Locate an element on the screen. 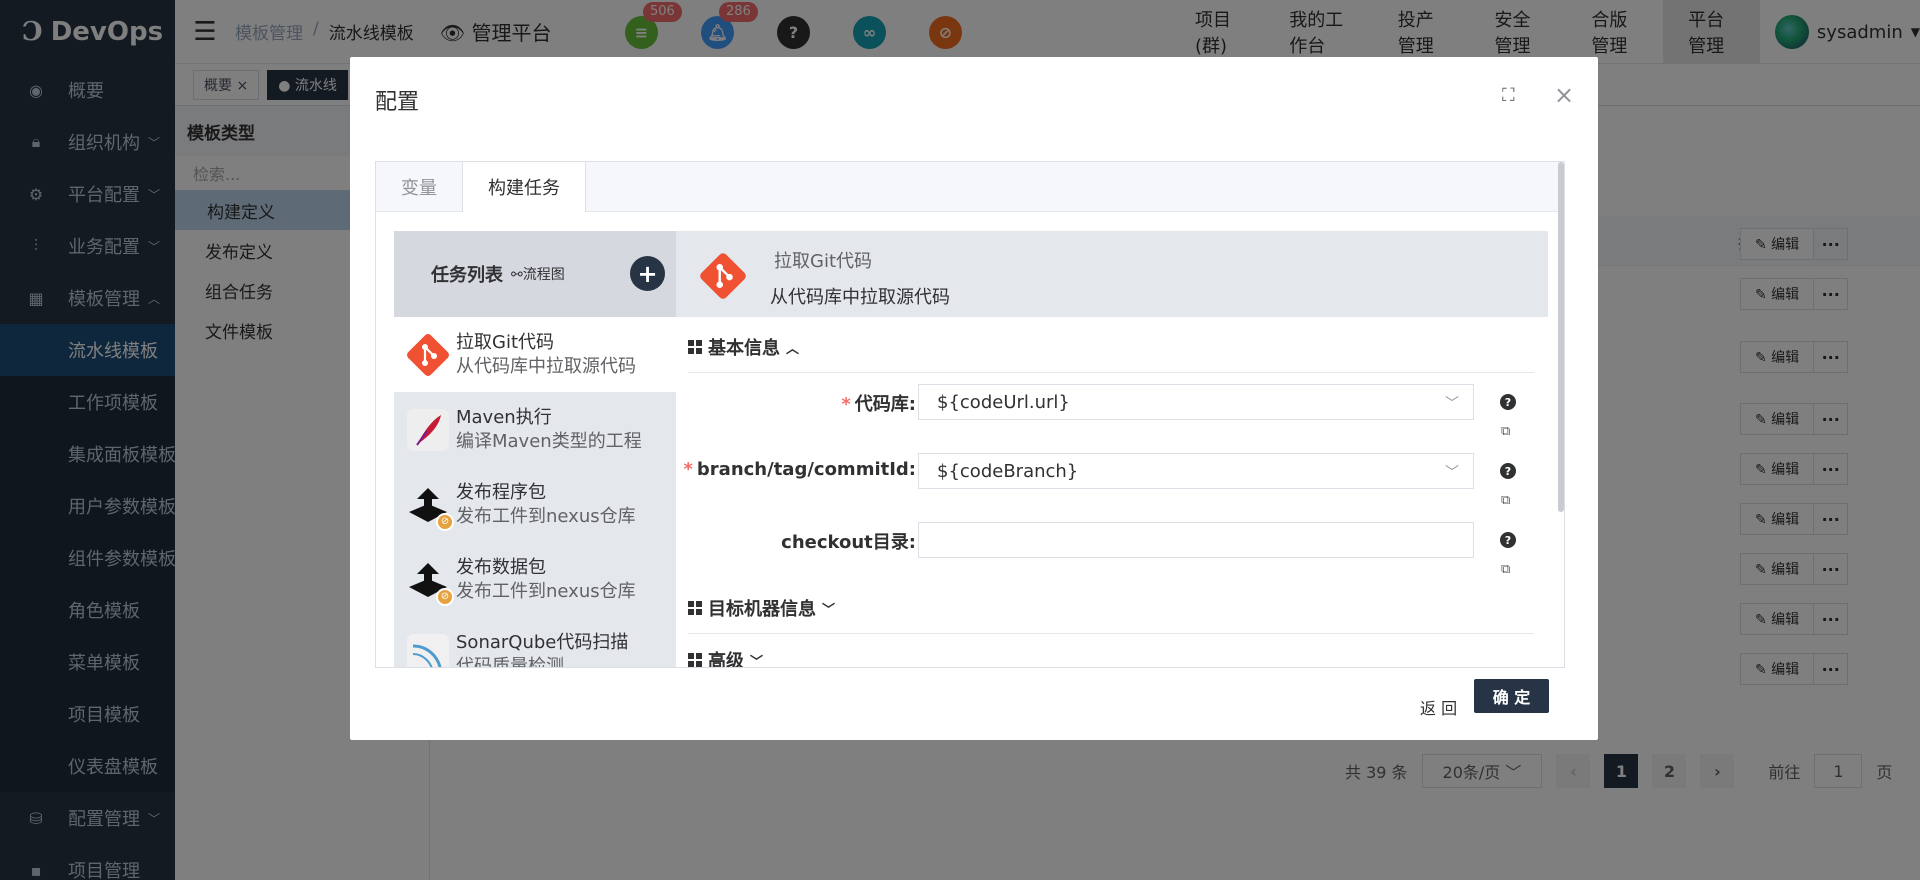  task-detail-title: 拉取Git代码 is located at coordinates (823, 261).